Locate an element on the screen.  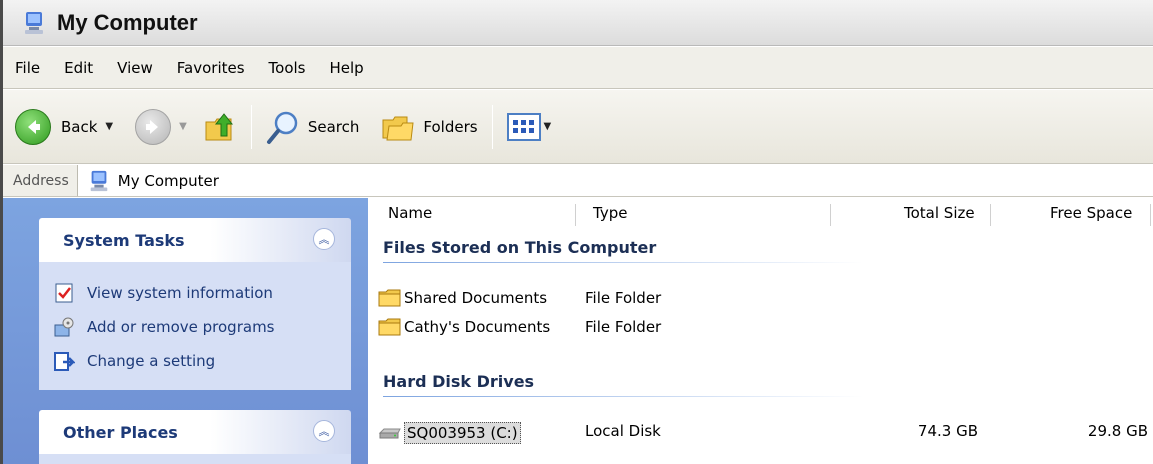
forward-button: ▼ is located at coordinates (161, 126).